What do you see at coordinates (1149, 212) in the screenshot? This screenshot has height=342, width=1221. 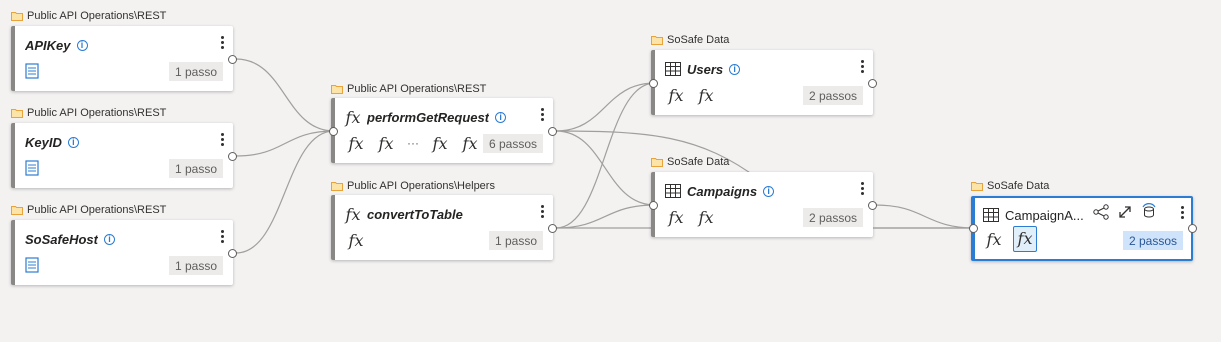 I see `refresh-data-icon` at bounding box center [1149, 212].